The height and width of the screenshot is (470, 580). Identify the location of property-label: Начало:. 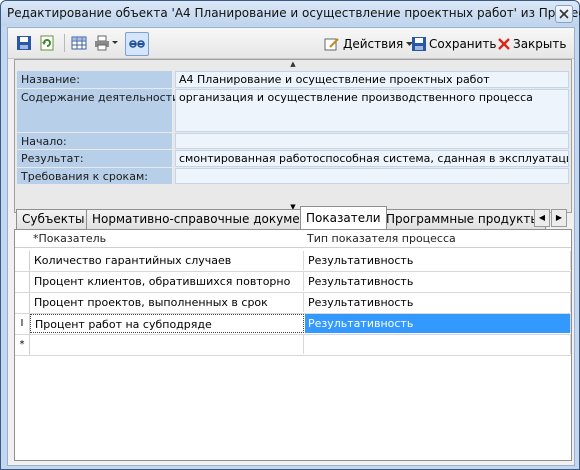
(94, 141).